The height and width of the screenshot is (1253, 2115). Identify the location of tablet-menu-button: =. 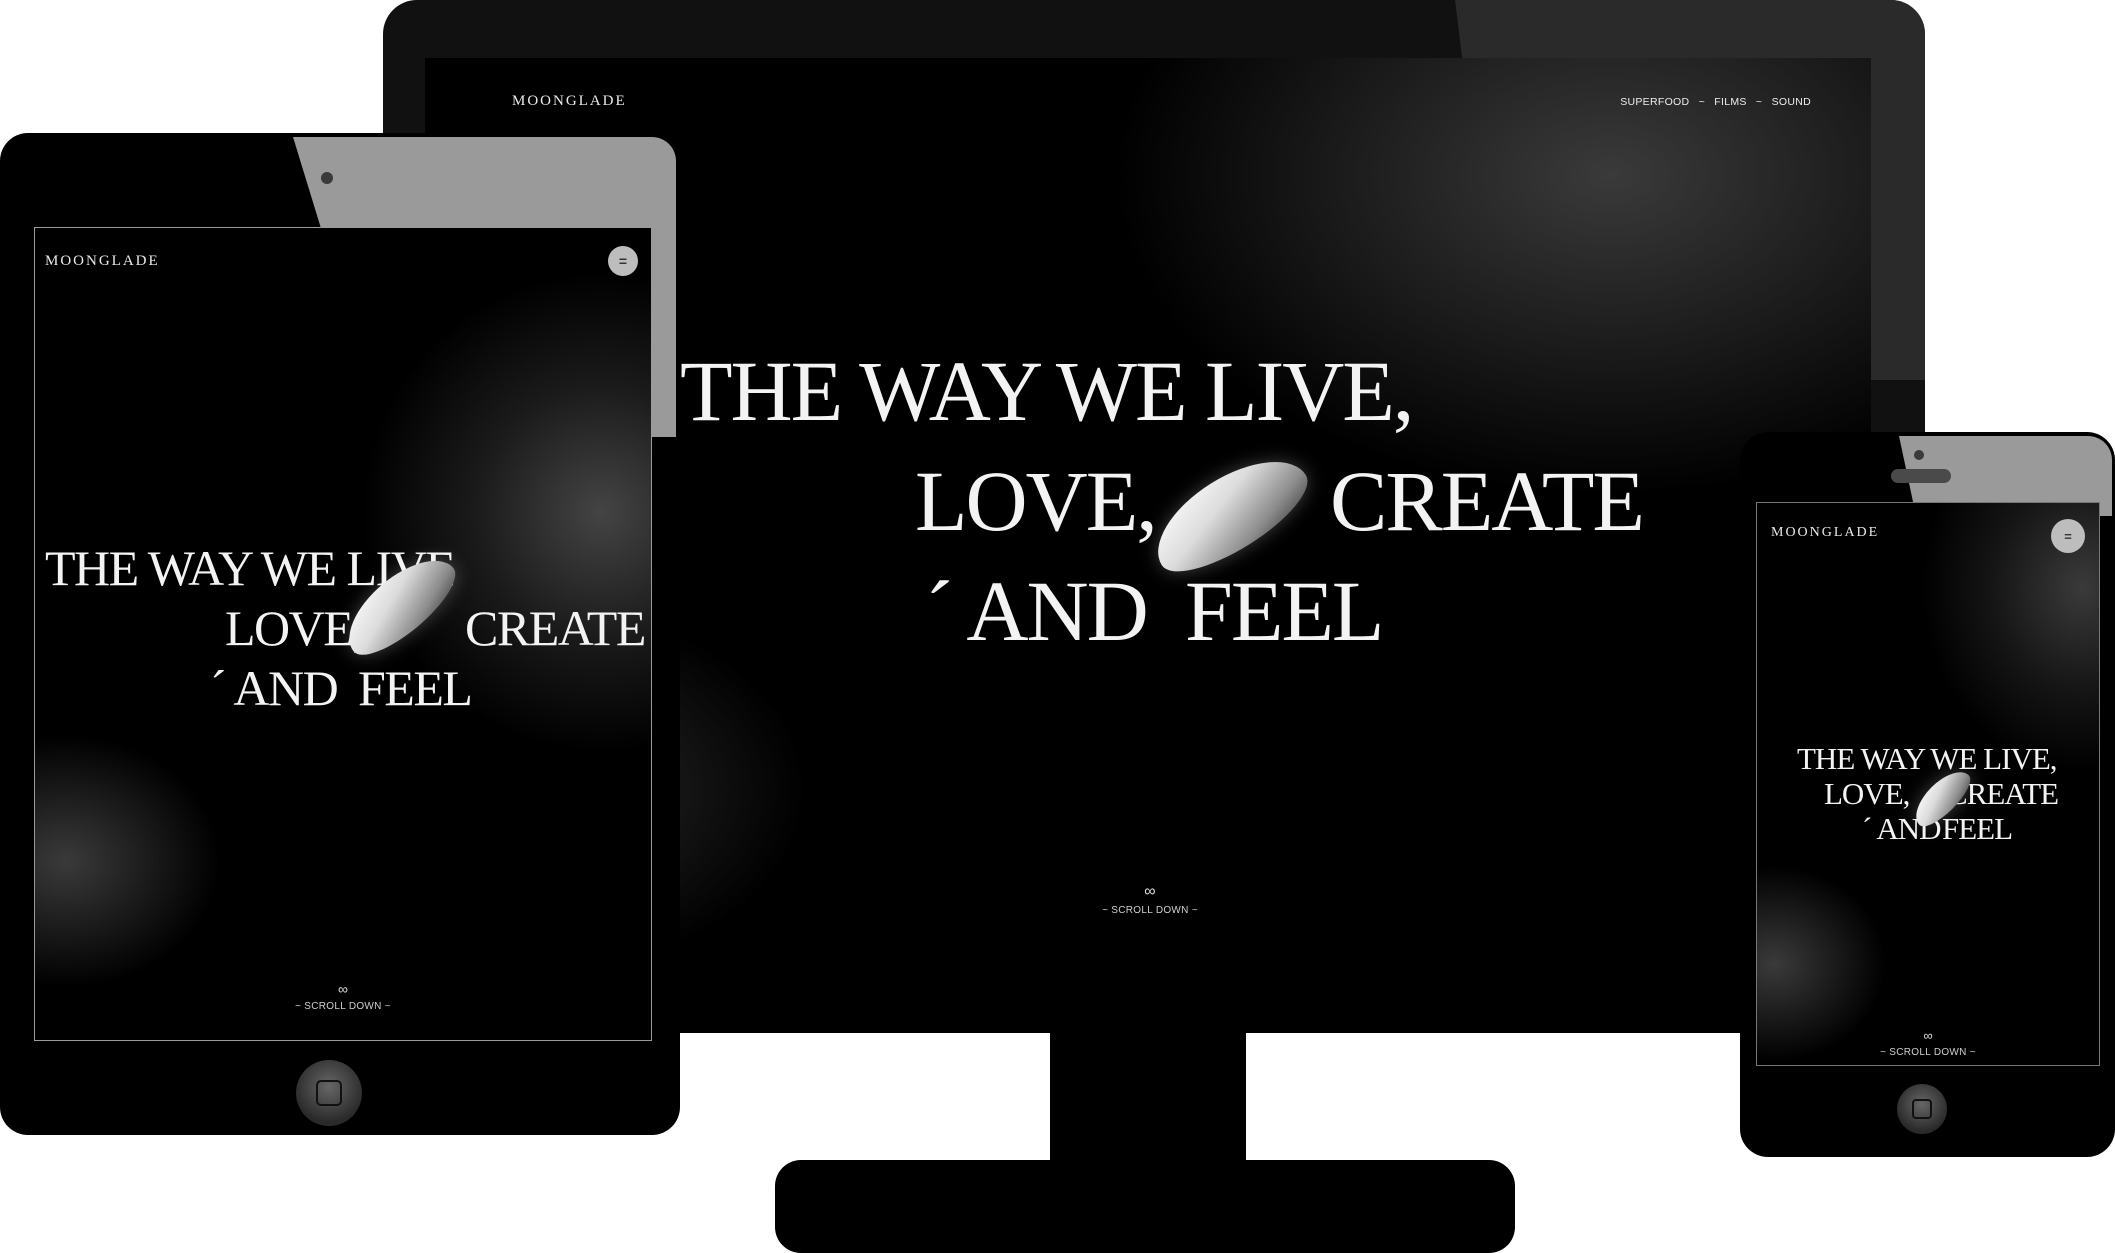
(623, 261).